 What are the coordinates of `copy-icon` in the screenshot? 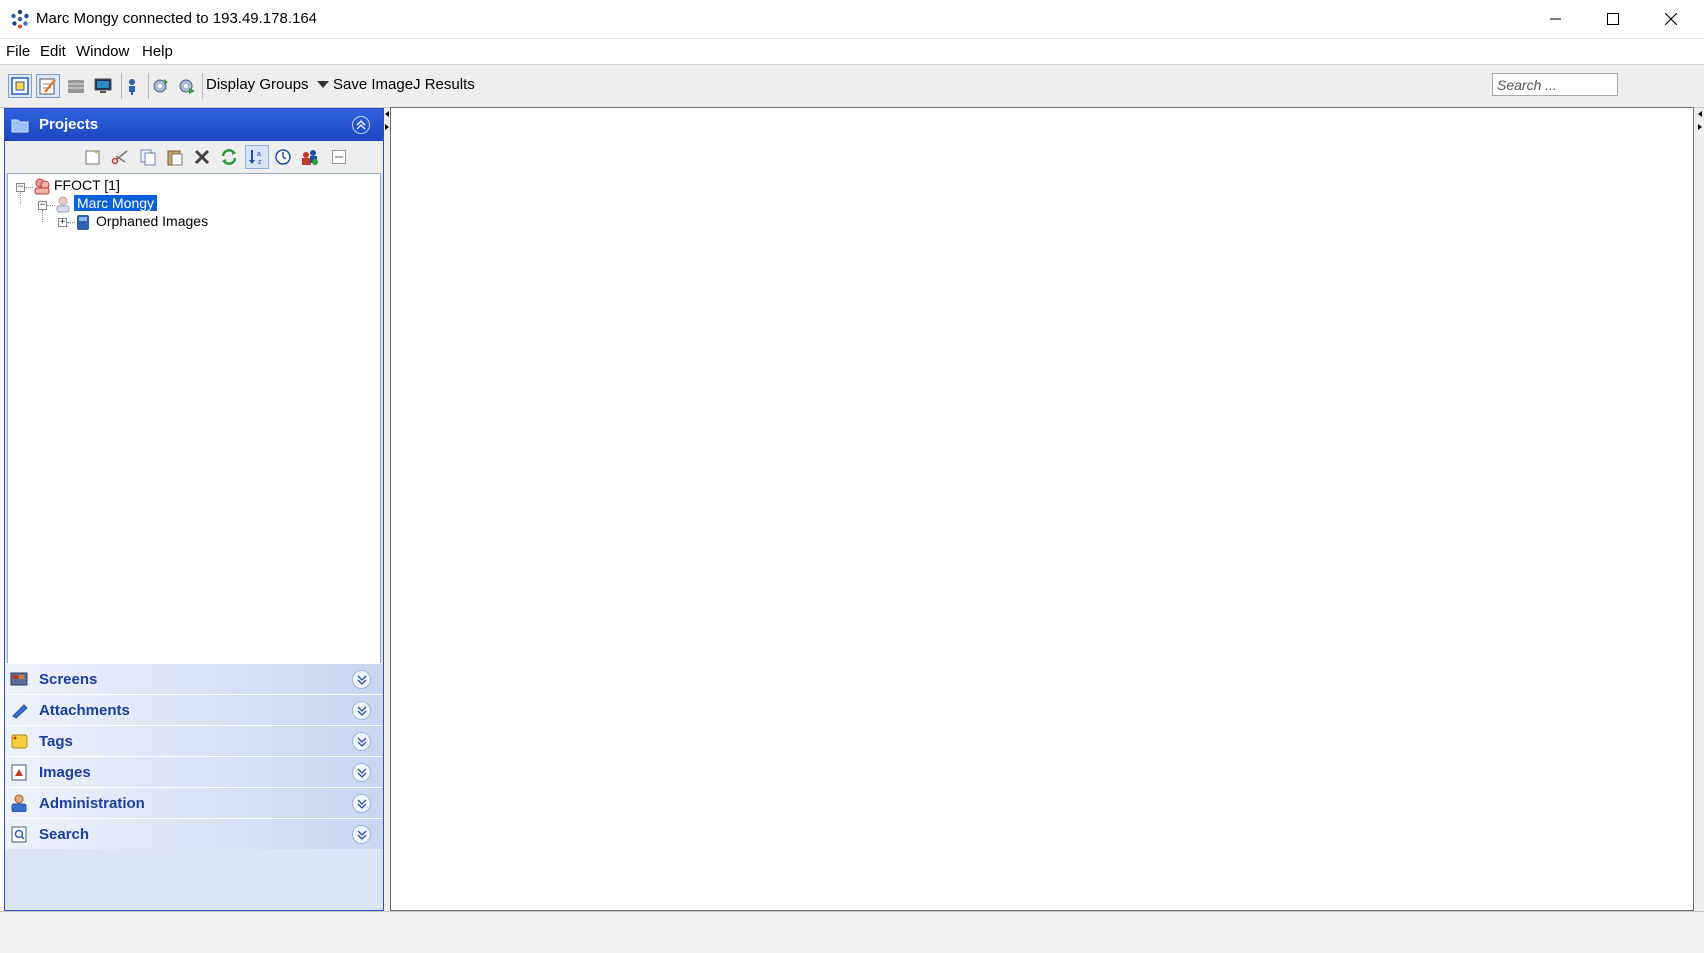 It's located at (148, 157).